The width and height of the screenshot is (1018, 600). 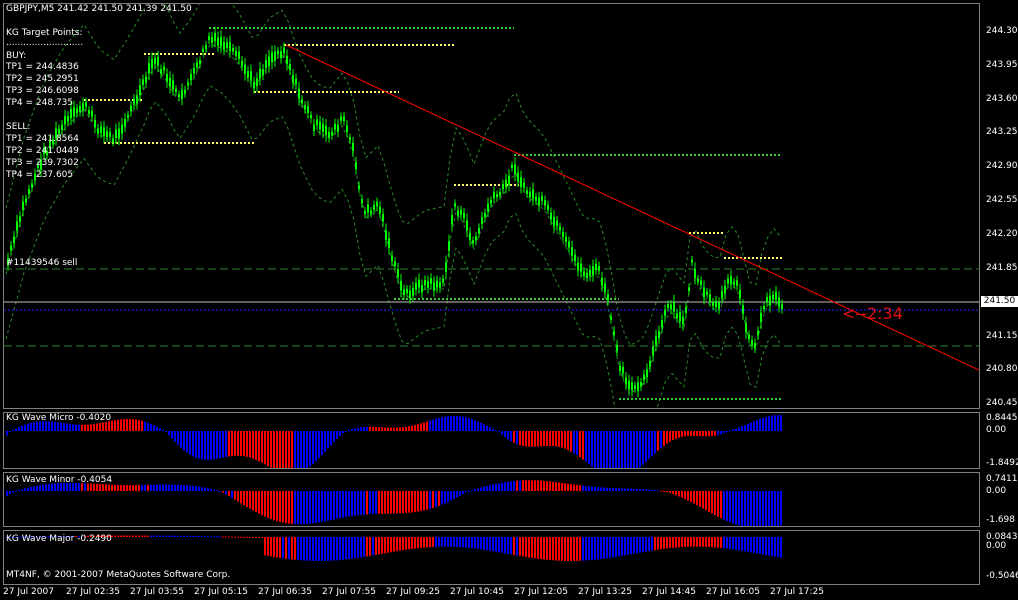 What do you see at coordinates (1001, 520) in the screenshot?
I see `minor-axis-min: -1.698` at bounding box center [1001, 520].